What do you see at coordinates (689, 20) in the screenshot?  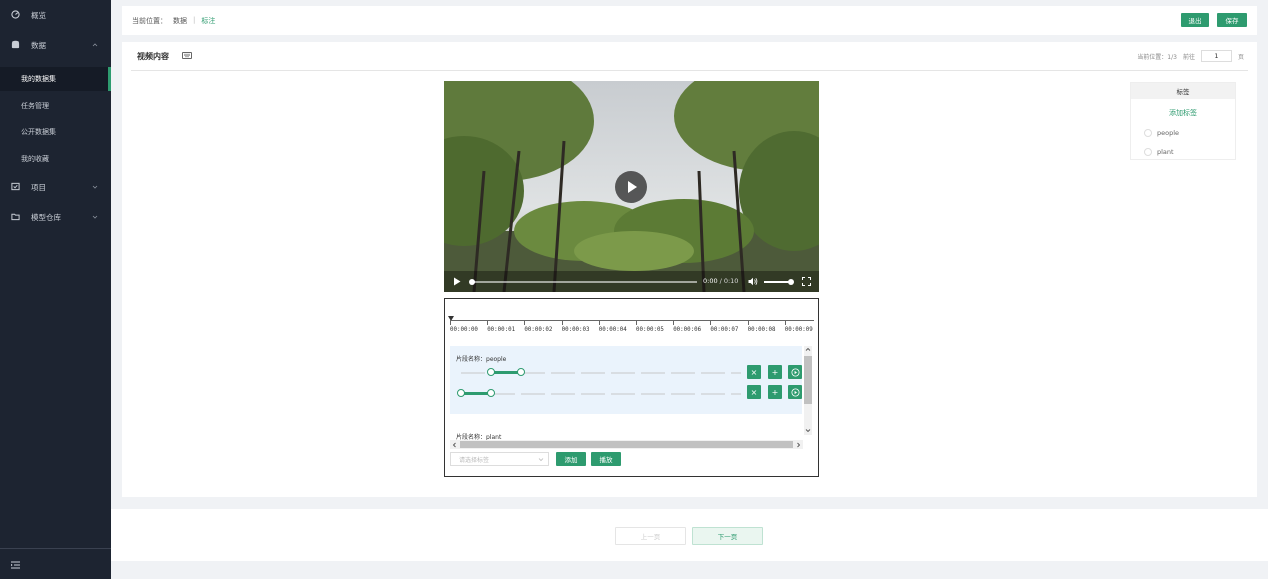 I see `top-bar: 当前位置： 数据 | 标注 退出 保存` at bounding box center [689, 20].